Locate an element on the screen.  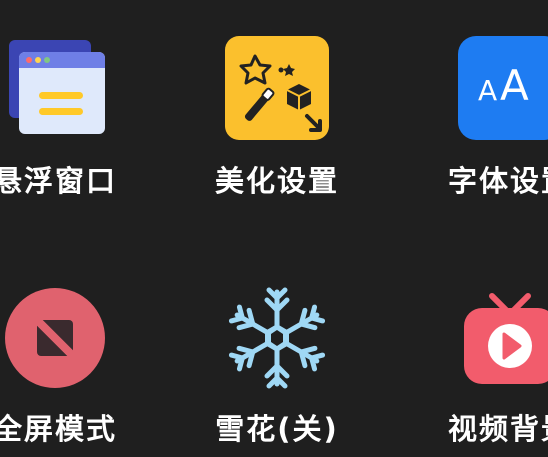
fullscreen-icon is located at coordinates (55, 338).